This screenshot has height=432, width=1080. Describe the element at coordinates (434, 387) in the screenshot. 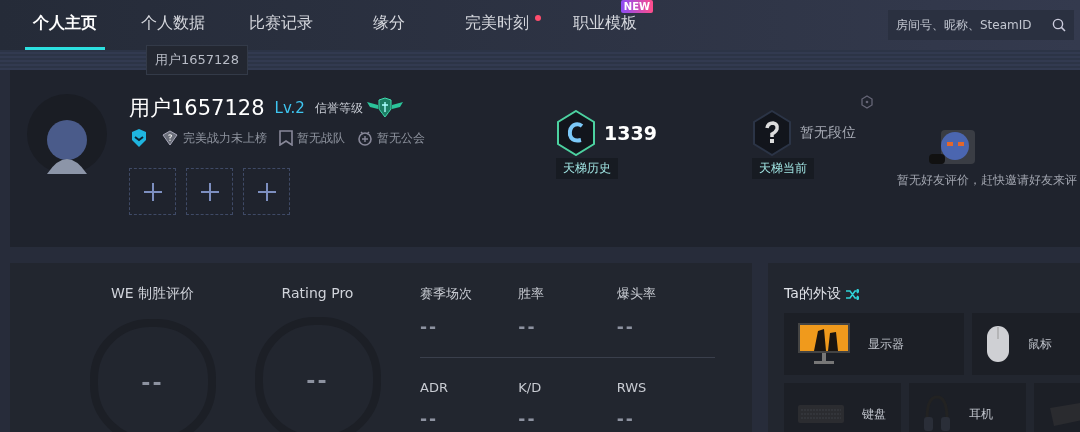

I see `metric-label: ADR` at that location.